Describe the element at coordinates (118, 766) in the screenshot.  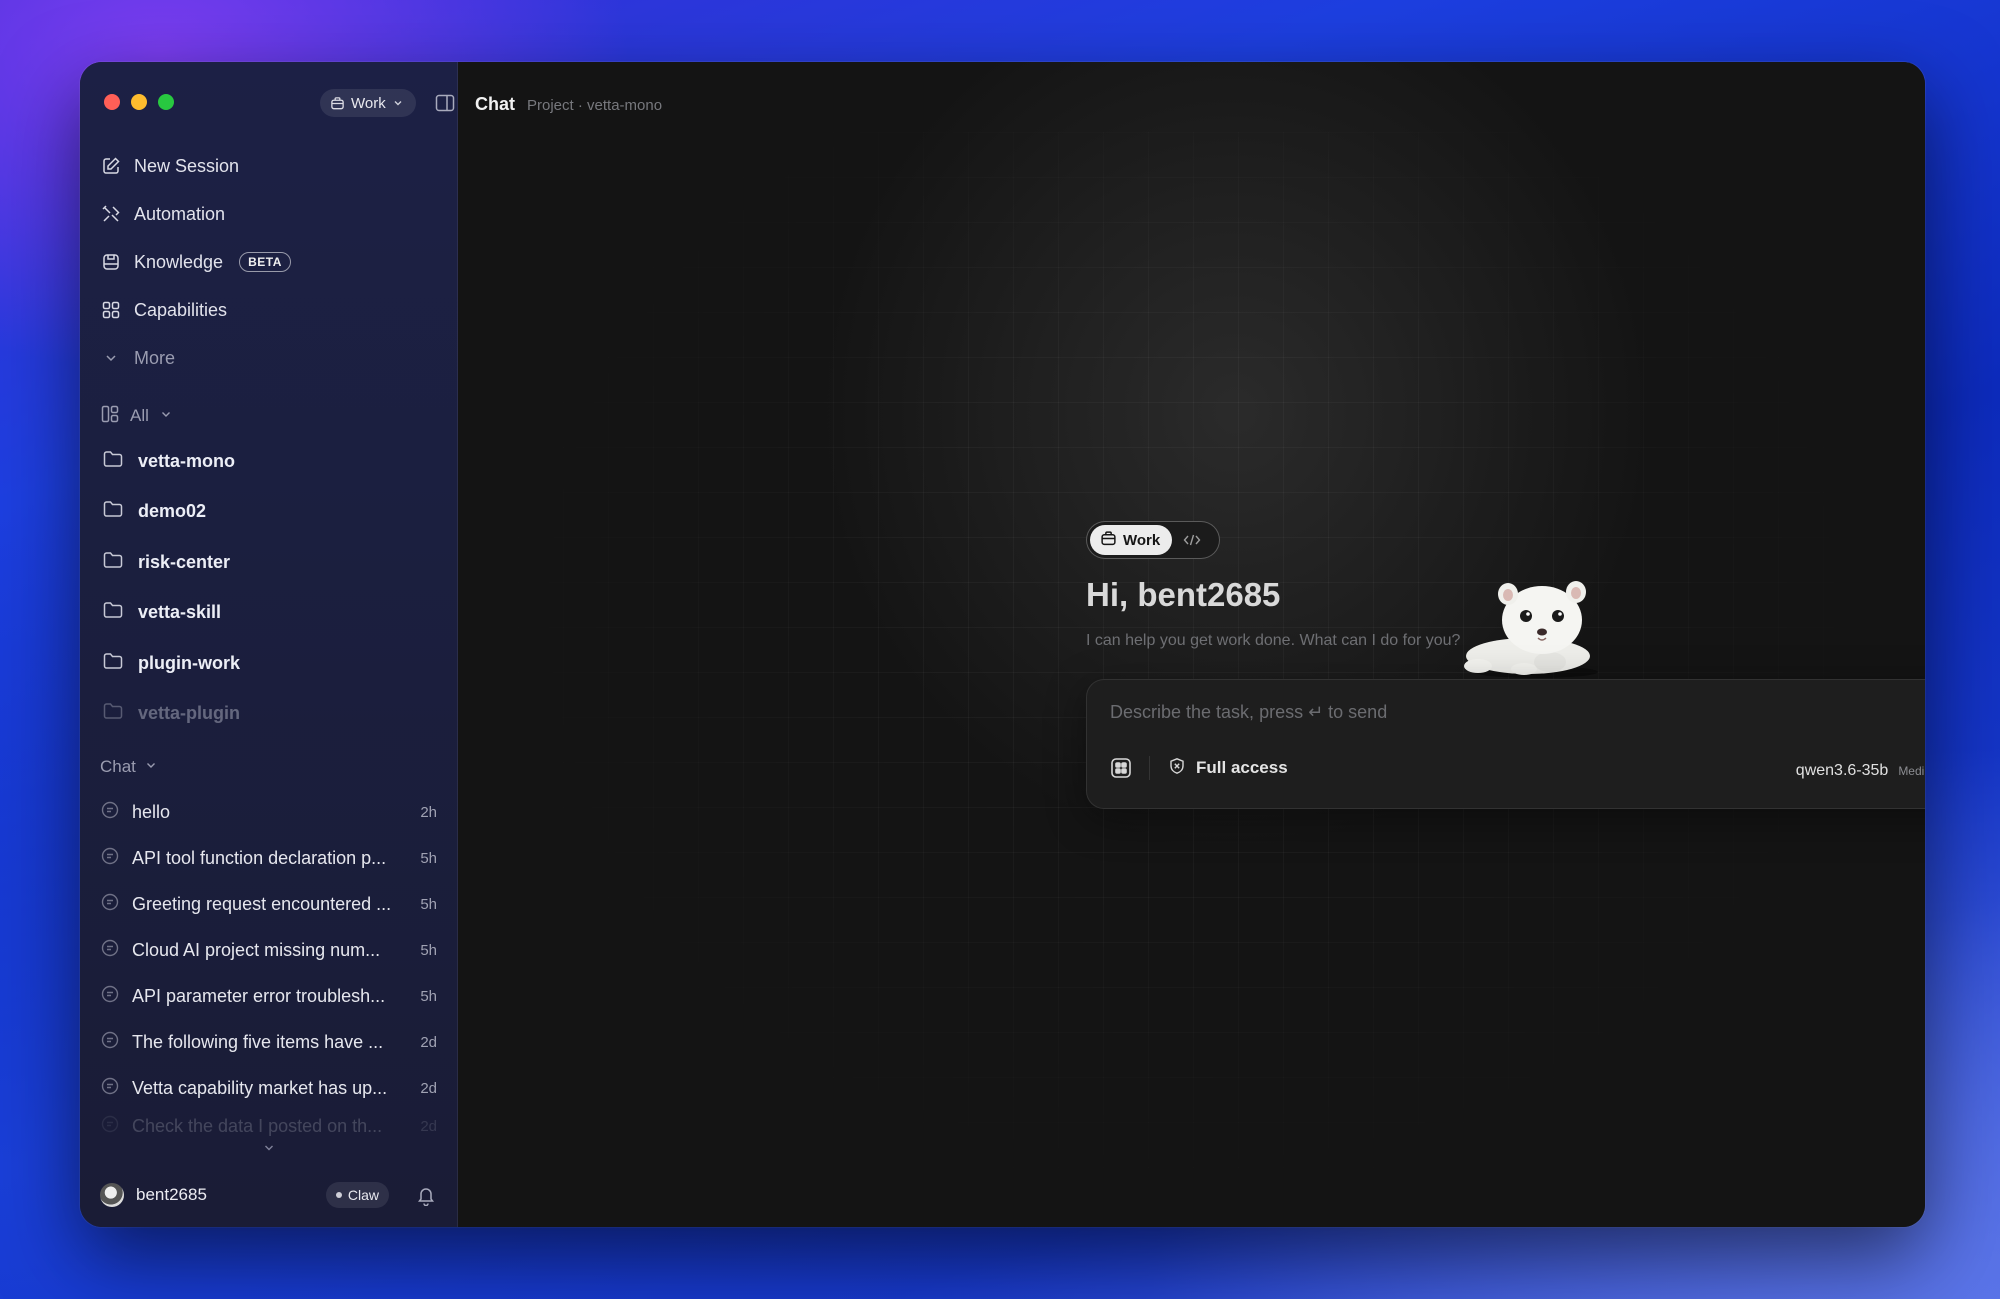
I see `chat-section-label: Chat` at that location.